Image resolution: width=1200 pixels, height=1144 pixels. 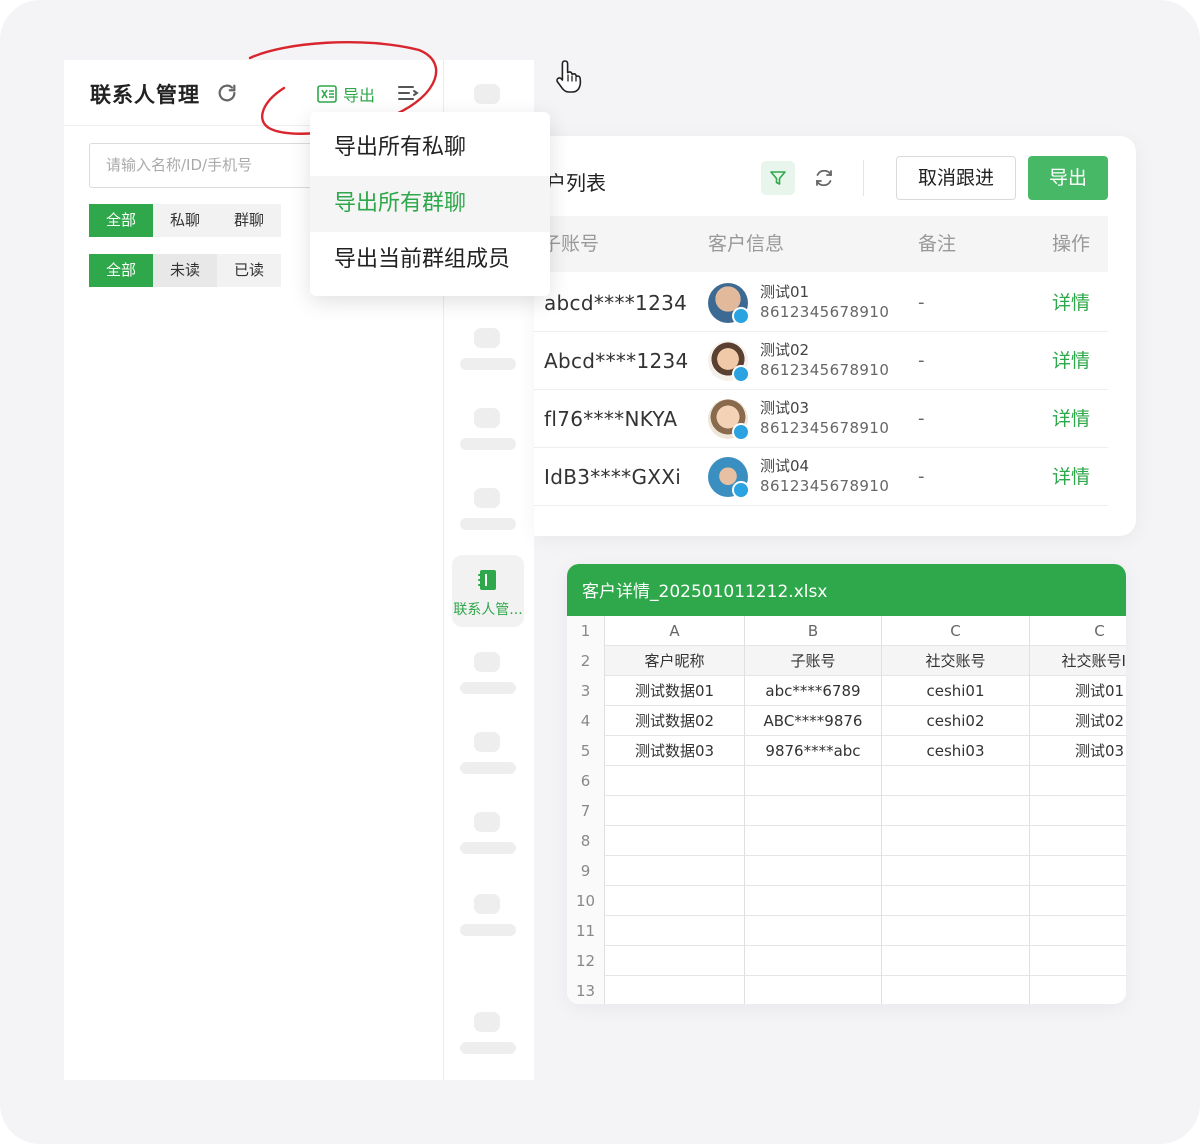 What do you see at coordinates (956, 661) in the screenshot?
I see `header-cell: 社交账号` at bounding box center [956, 661].